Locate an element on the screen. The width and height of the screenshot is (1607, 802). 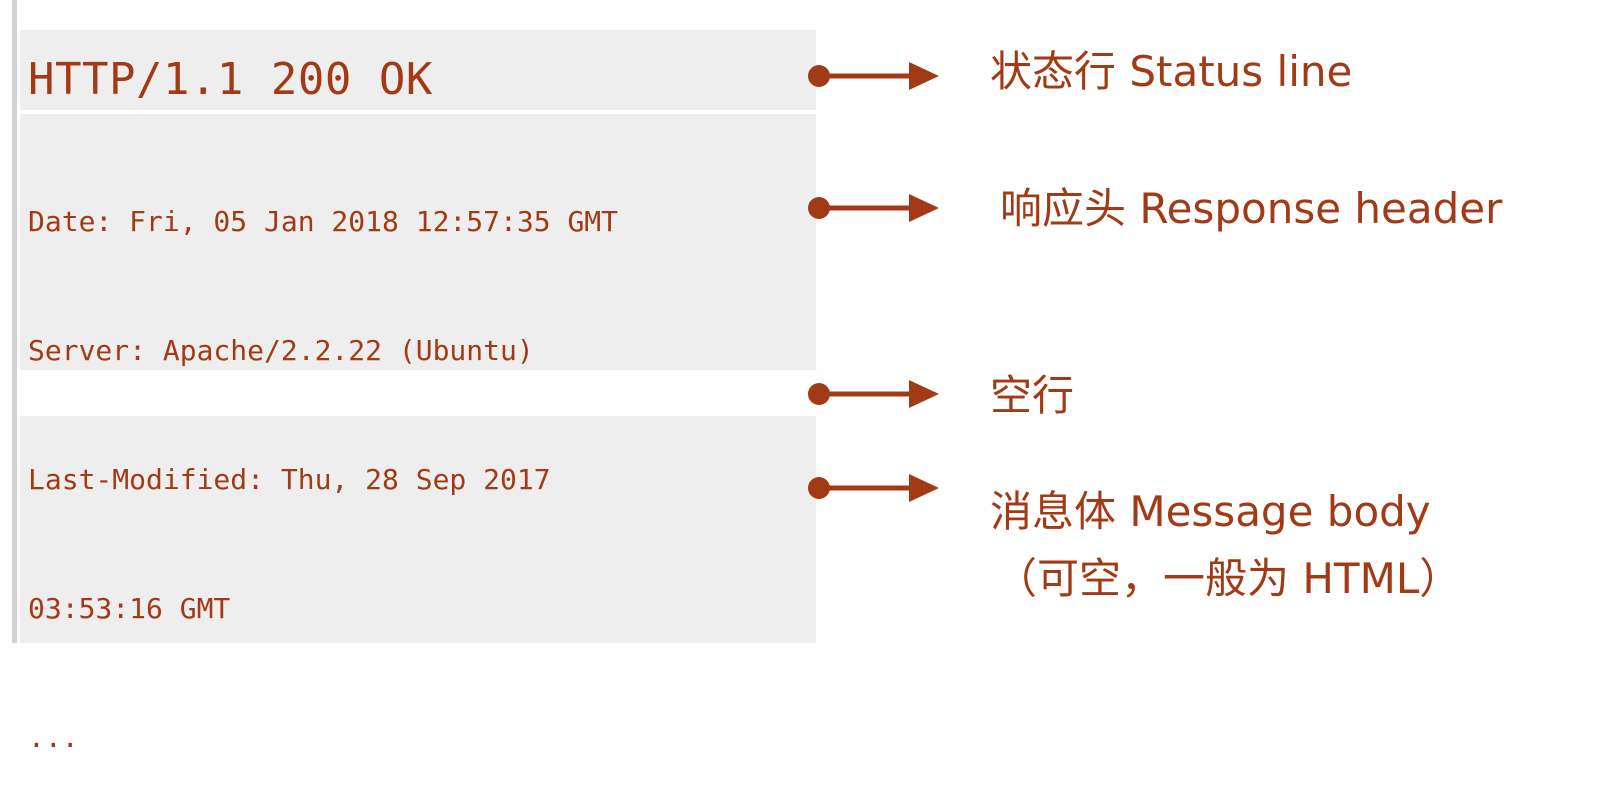
label-message-body-note: （可空，一般为 HTML） is located at coordinates (1228, 578).